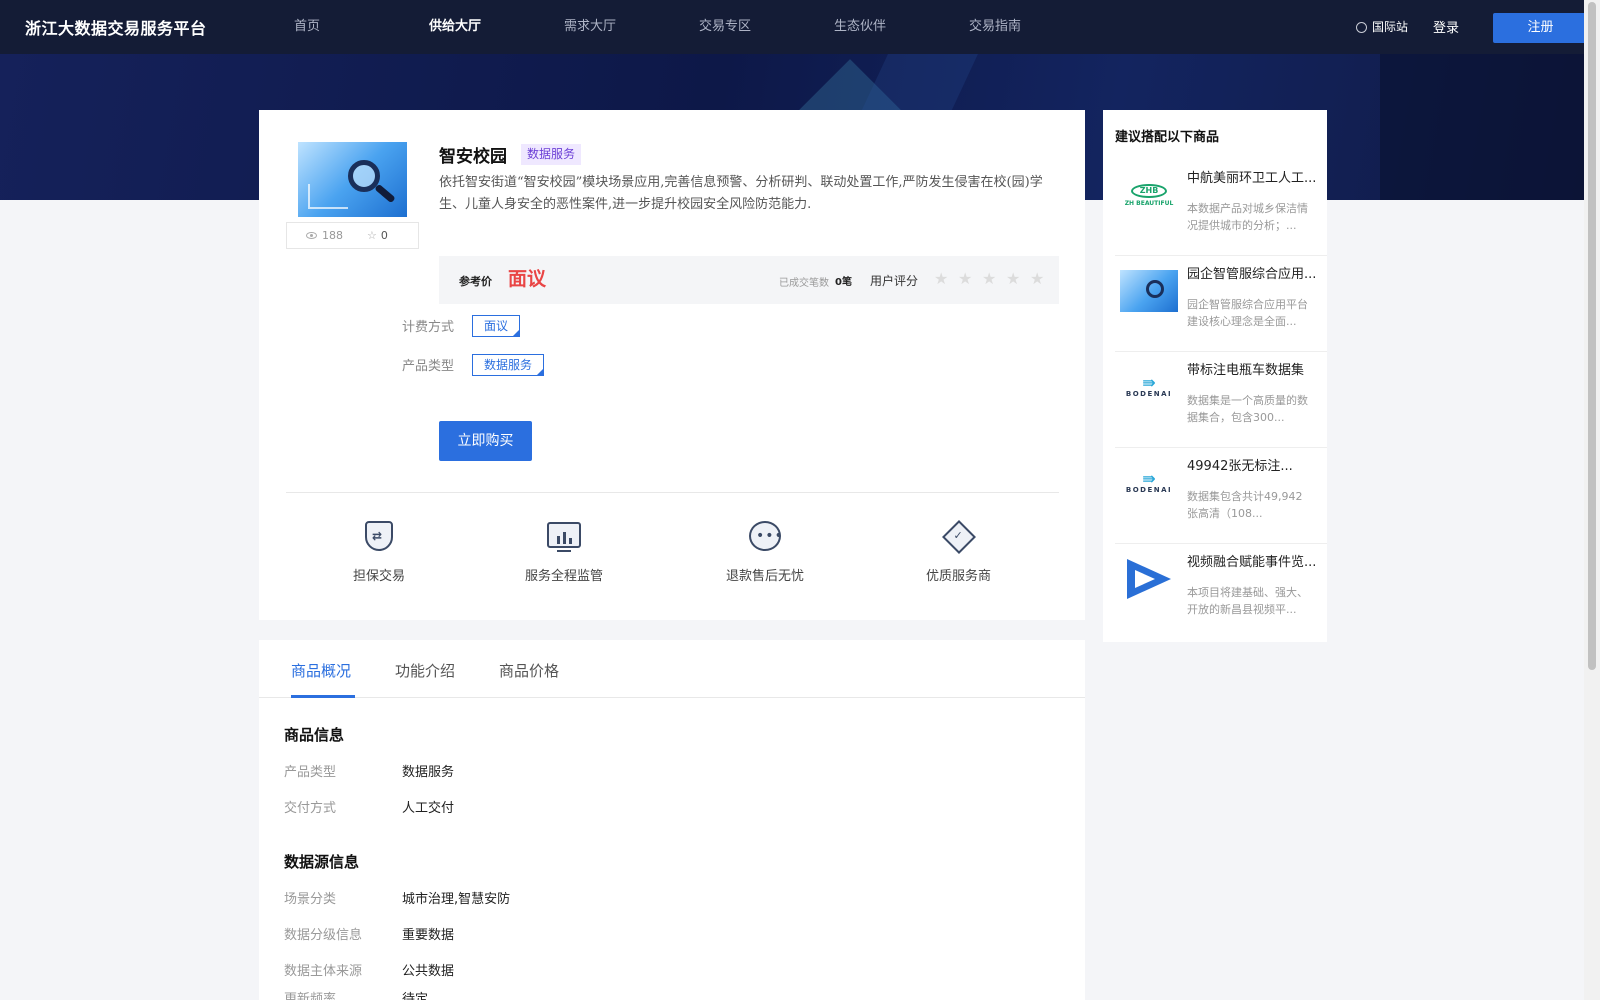 The width and height of the screenshot is (1600, 1000). I want to click on site-logo: 浙江大数据交易服务平台, so click(116, 27).